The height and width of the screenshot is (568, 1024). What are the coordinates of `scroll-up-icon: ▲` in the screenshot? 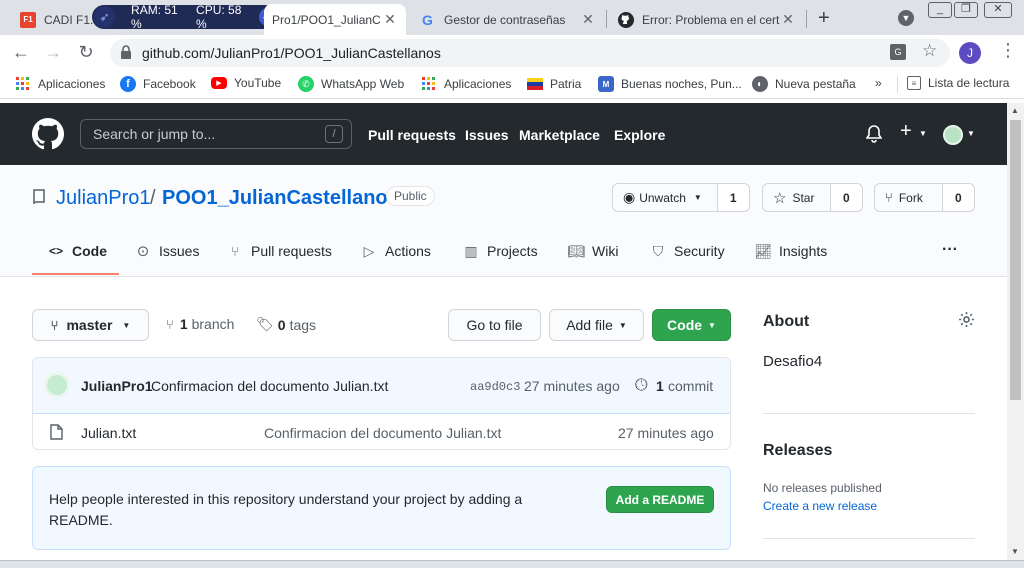 It's located at (1015, 110).